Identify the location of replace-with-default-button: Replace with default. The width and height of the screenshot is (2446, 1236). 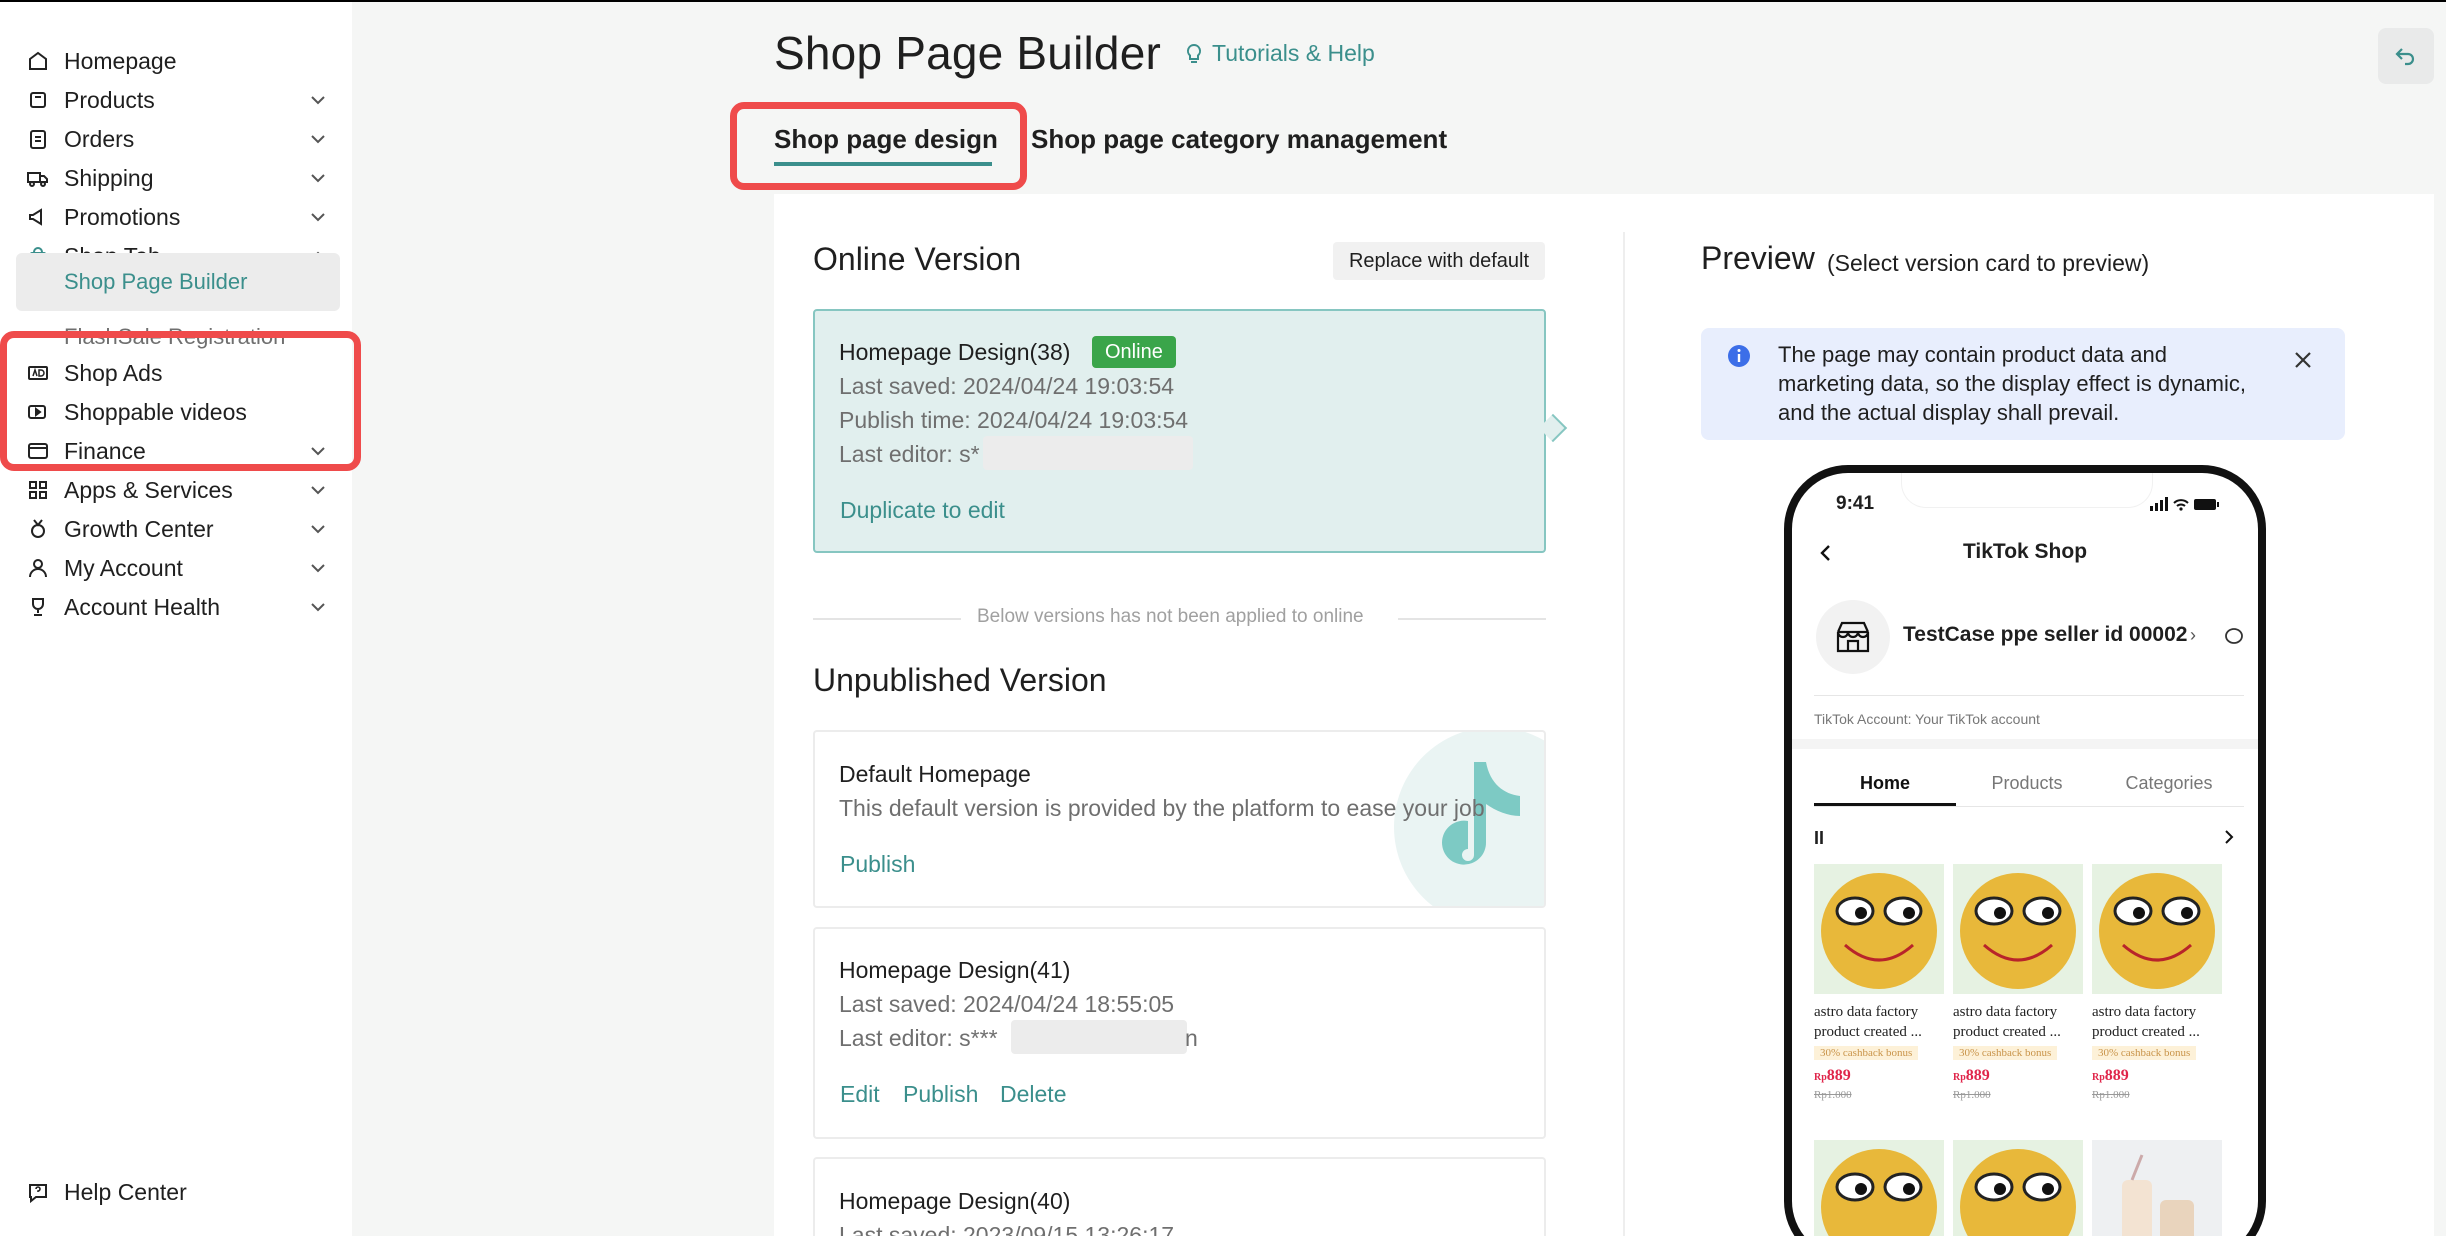
(1439, 261).